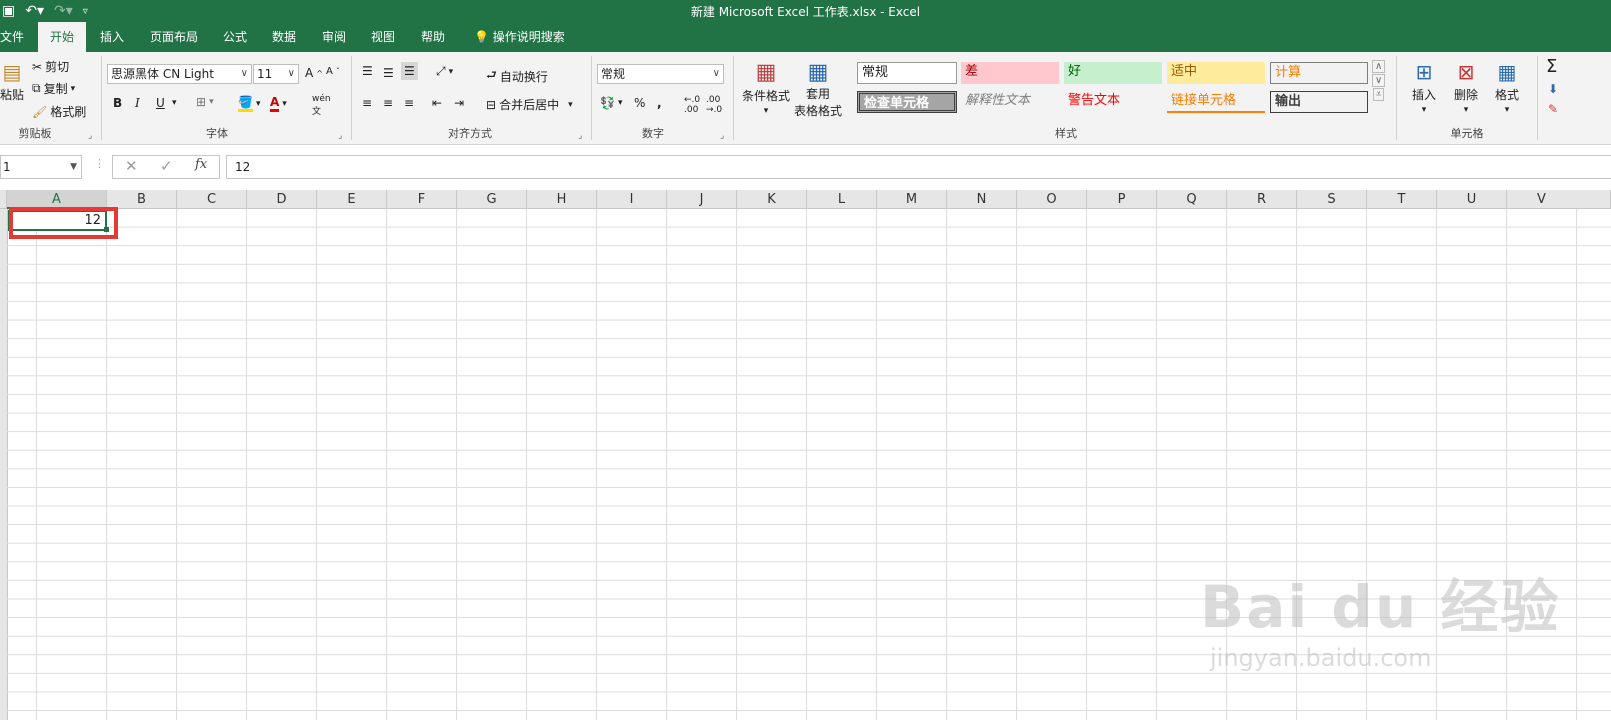 Image resolution: width=1611 pixels, height=720 pixels. Describe the element at coordinates (611, 103) in the screenshot. I see `accounting-format-icon: 💱 ▾` at that location.